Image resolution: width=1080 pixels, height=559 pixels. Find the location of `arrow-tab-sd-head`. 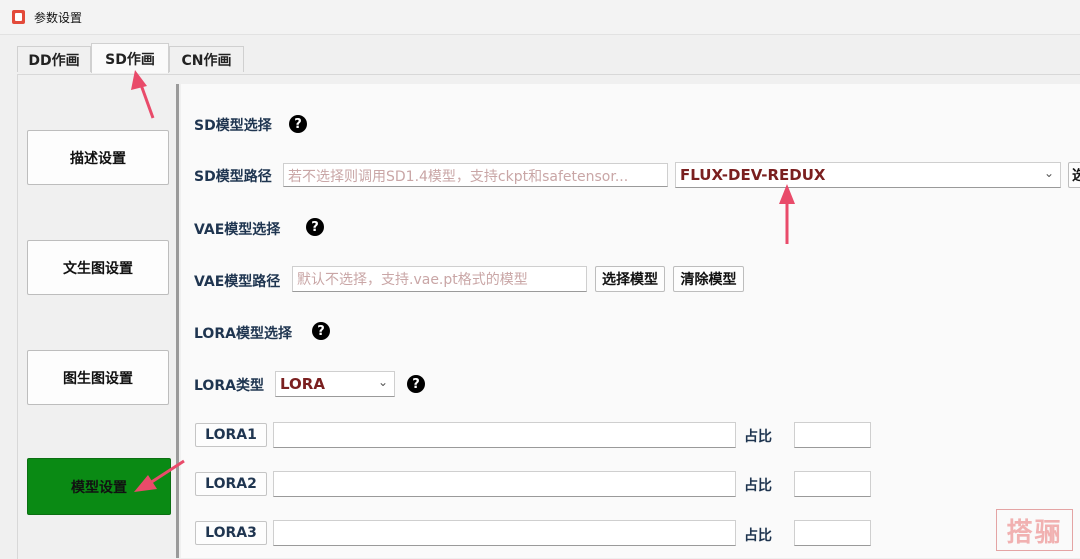

arrow-tab-sd-head is located at coordinates (139, 80).